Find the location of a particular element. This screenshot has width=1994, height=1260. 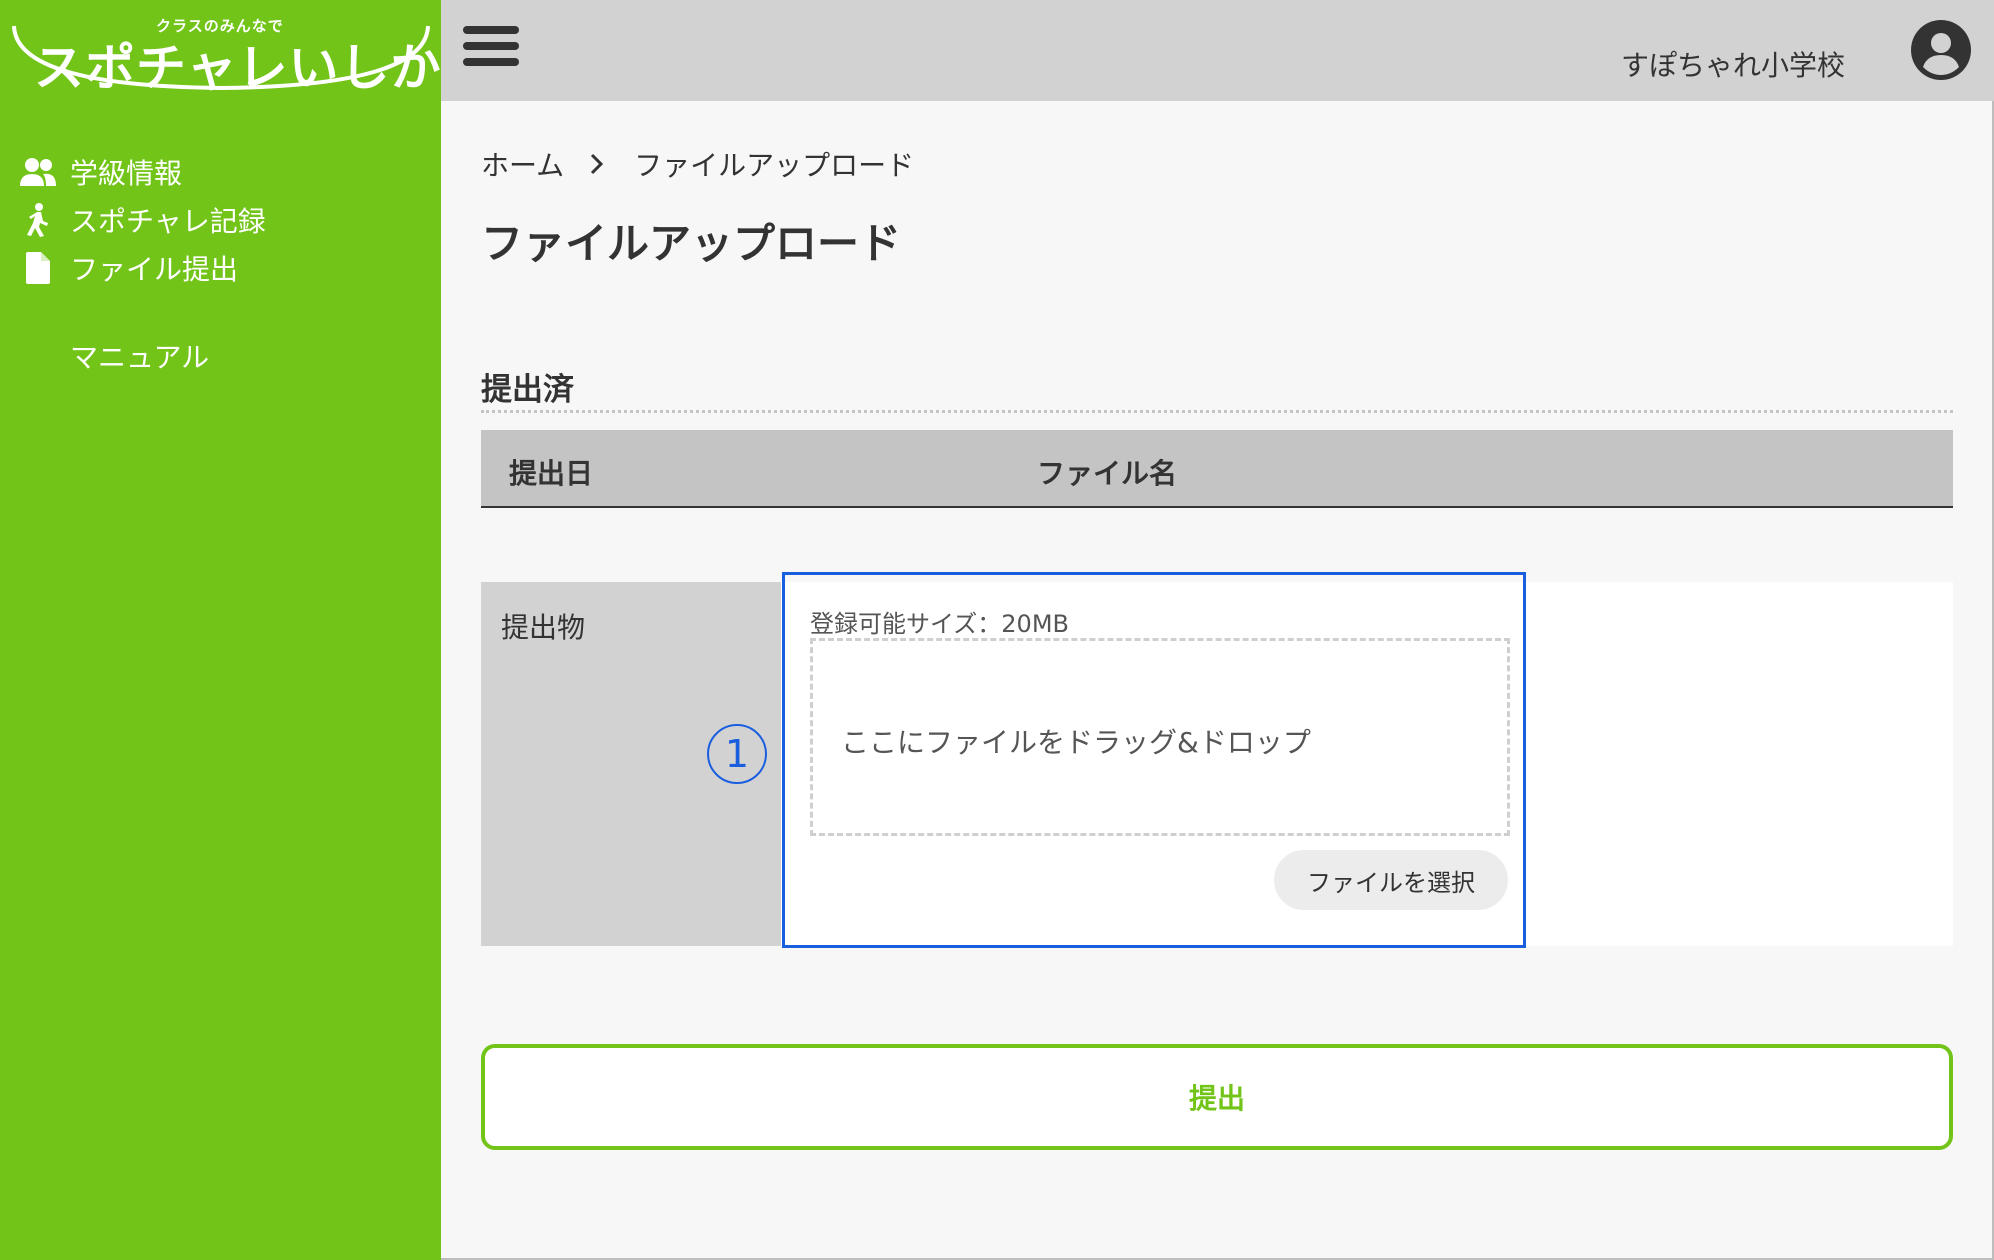

breadcrumb: ホーム ファイルアップロード is located at coordinates (697, 164).